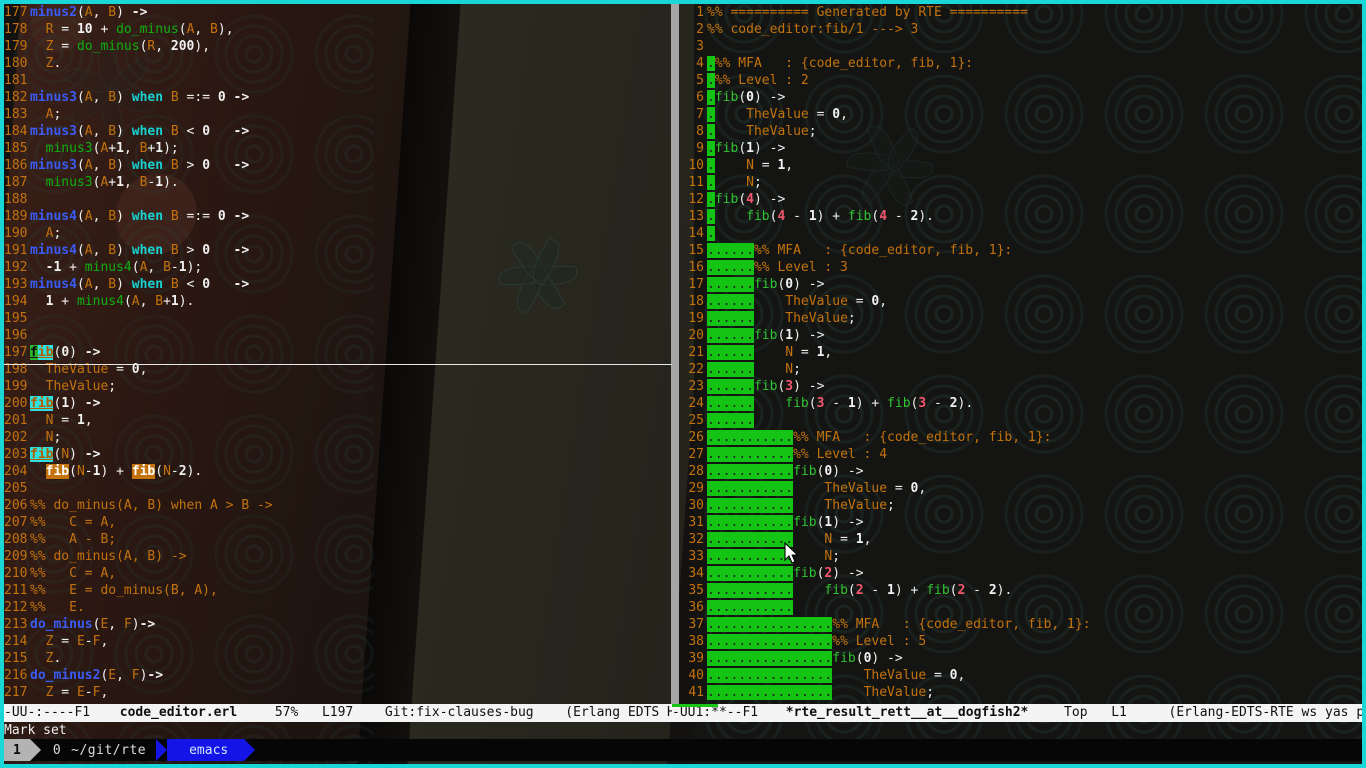 The height and width of the screenshot is (768, 1366). I want to click on code-line: 5.%% Level : 2, so click(1021, 80).